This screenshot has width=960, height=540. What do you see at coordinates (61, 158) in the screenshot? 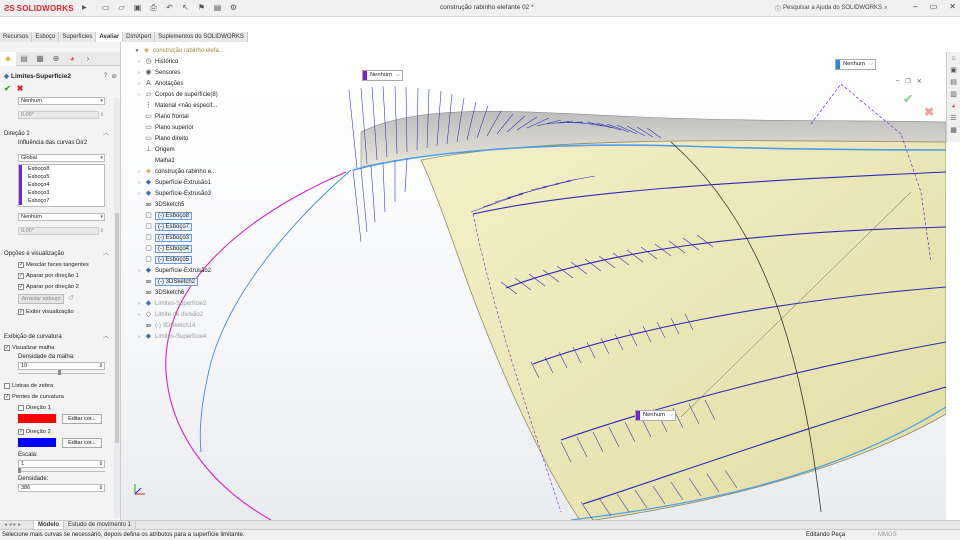
I see `influence-select: Global ▾` at bounding box center [61, 158].